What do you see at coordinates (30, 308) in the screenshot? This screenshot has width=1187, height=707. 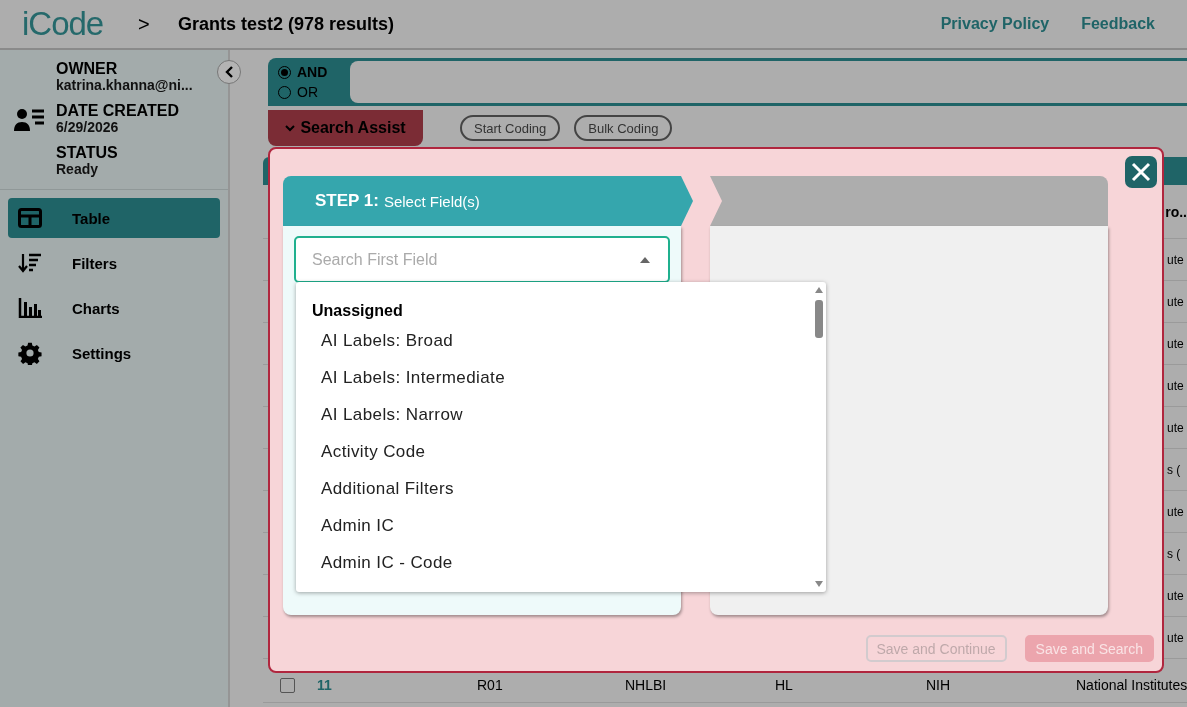 I see `bar-chart-icon` at bounding box center [30, 308].